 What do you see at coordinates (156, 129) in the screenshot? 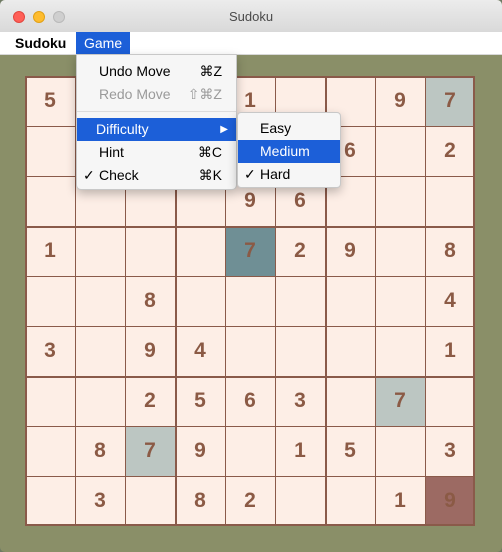
I see `menu-item-difficulty: Difficulty ▶` at bounding box center [156, 129].